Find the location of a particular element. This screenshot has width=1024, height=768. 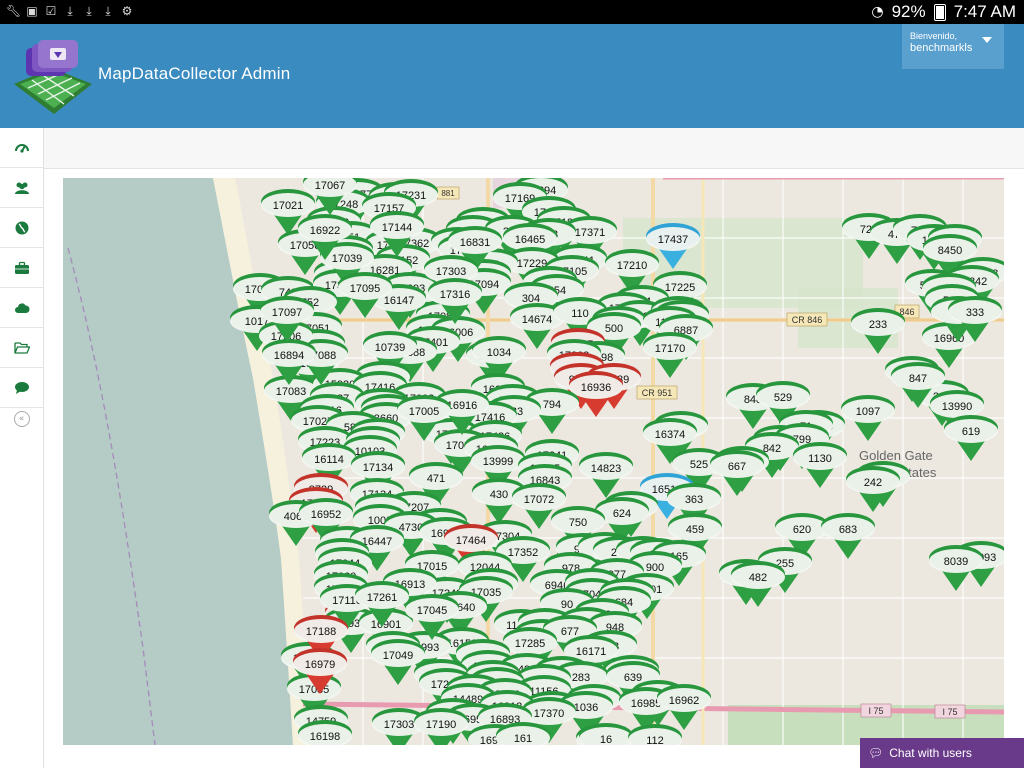

chevron-down-icon is located at coordinates (987, 40).